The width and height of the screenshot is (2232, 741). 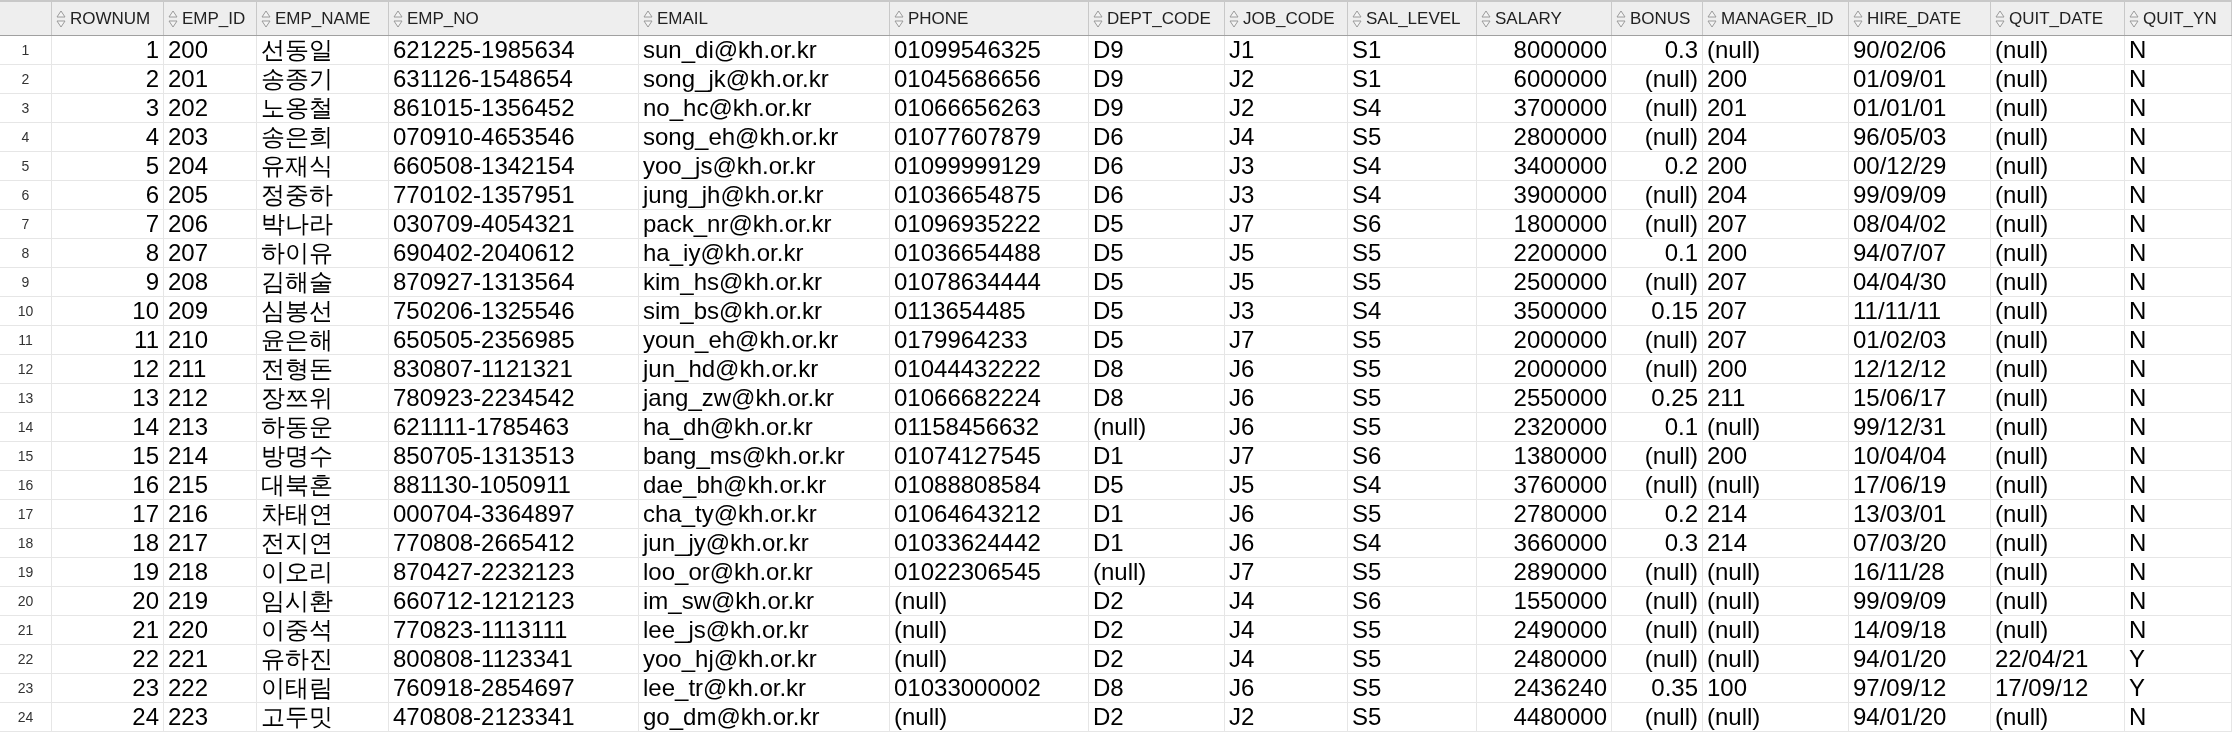 What do you see at coordinates (1412, 18) in the screenshot?
I see `column-header: SAL_LEVEL` at bounding box center [1412, 18].